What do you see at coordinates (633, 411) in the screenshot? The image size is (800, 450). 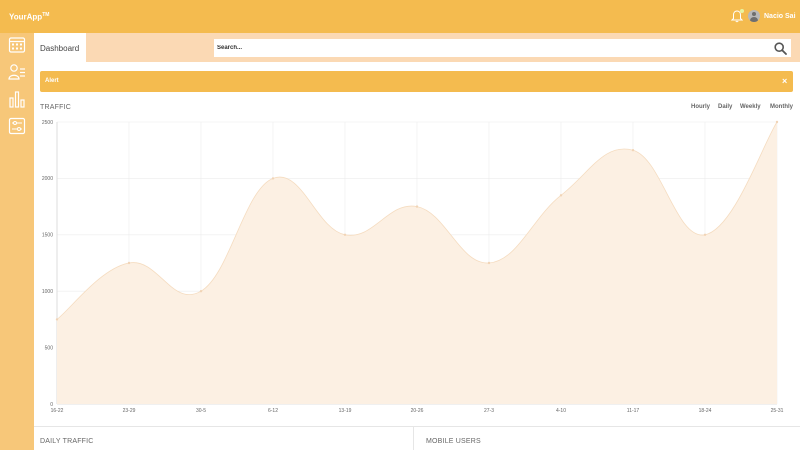 I see `x-tick-label: 11-17` at bounding box center [633, 411].